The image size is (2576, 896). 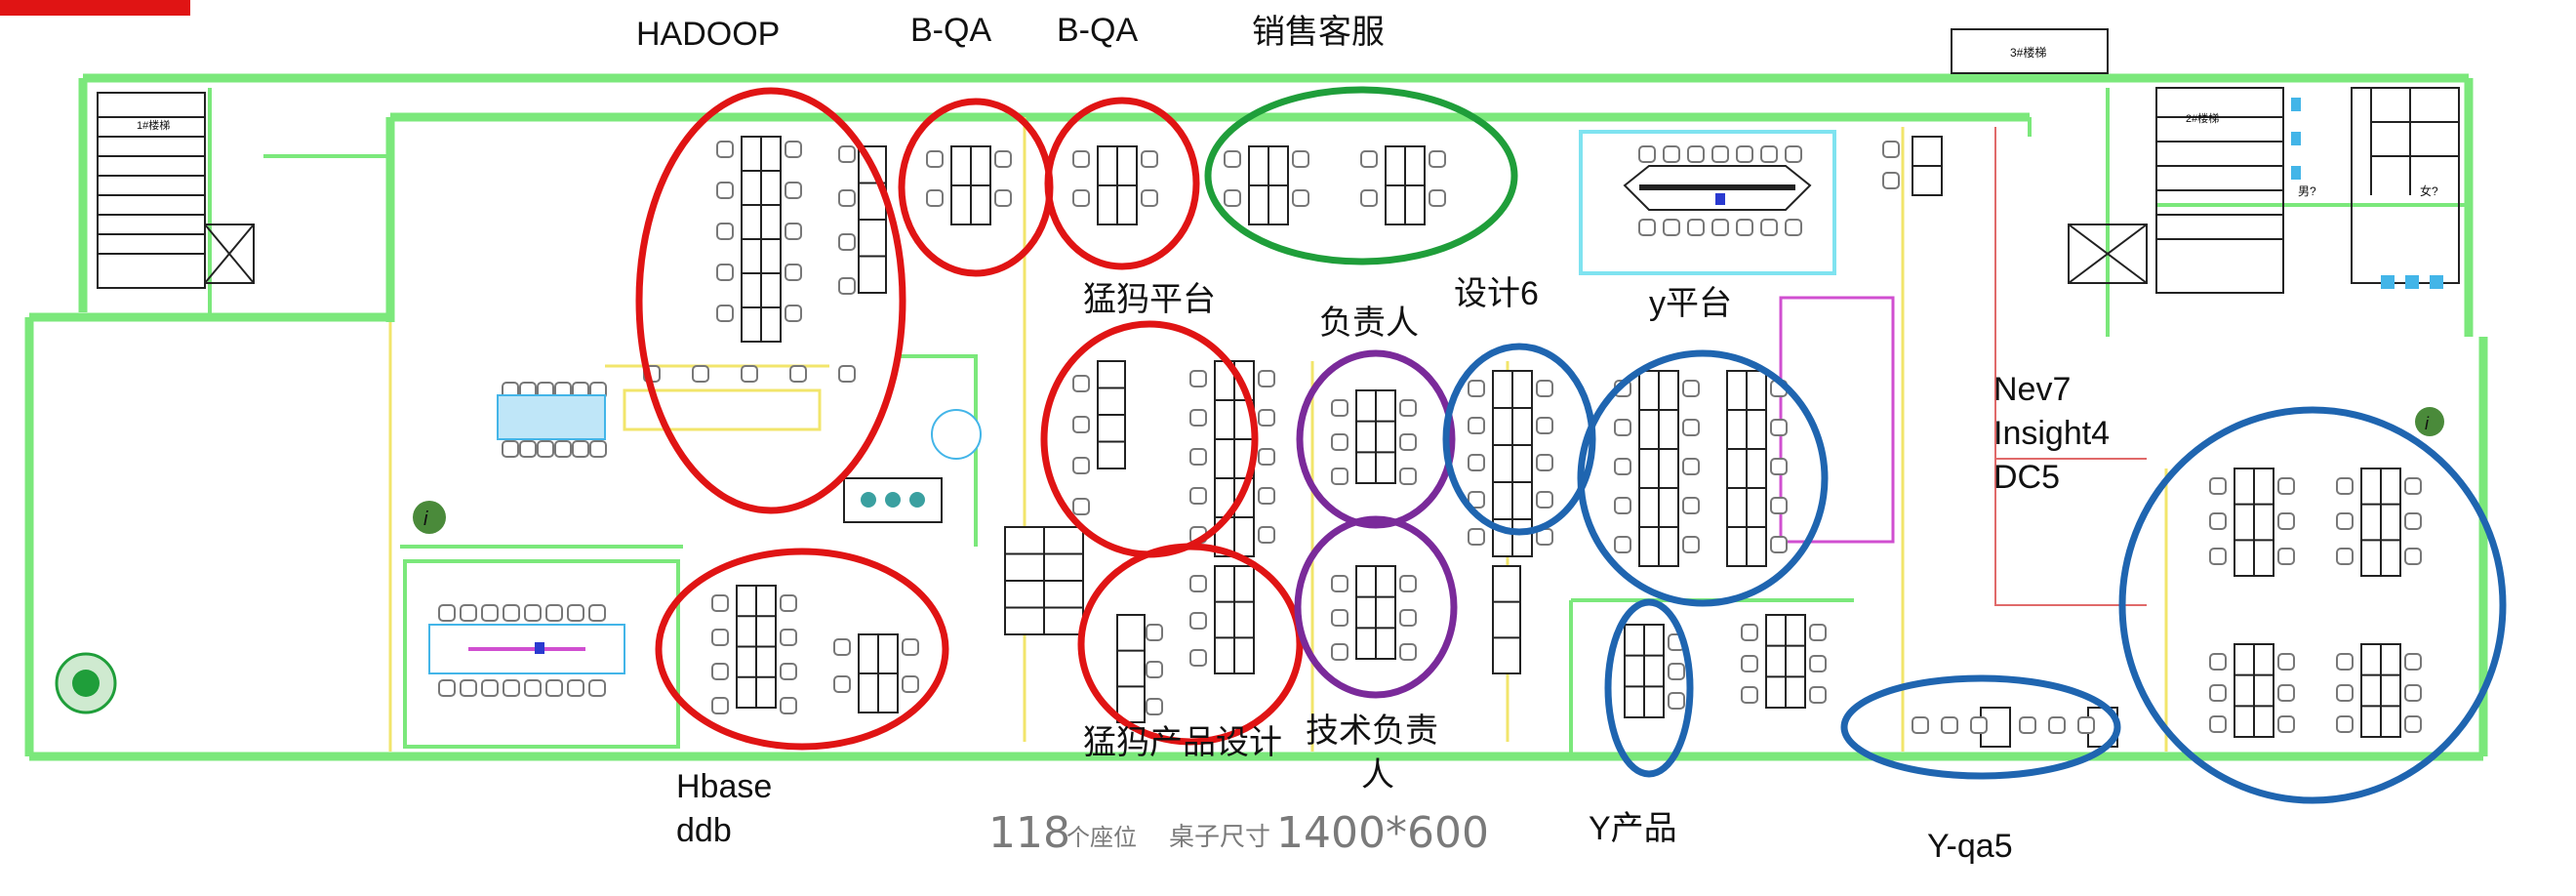 What do you see at coordinates (1703, 478) in the screenshot?
I see `zone-y-platform` at bounding box center [1703, 478].